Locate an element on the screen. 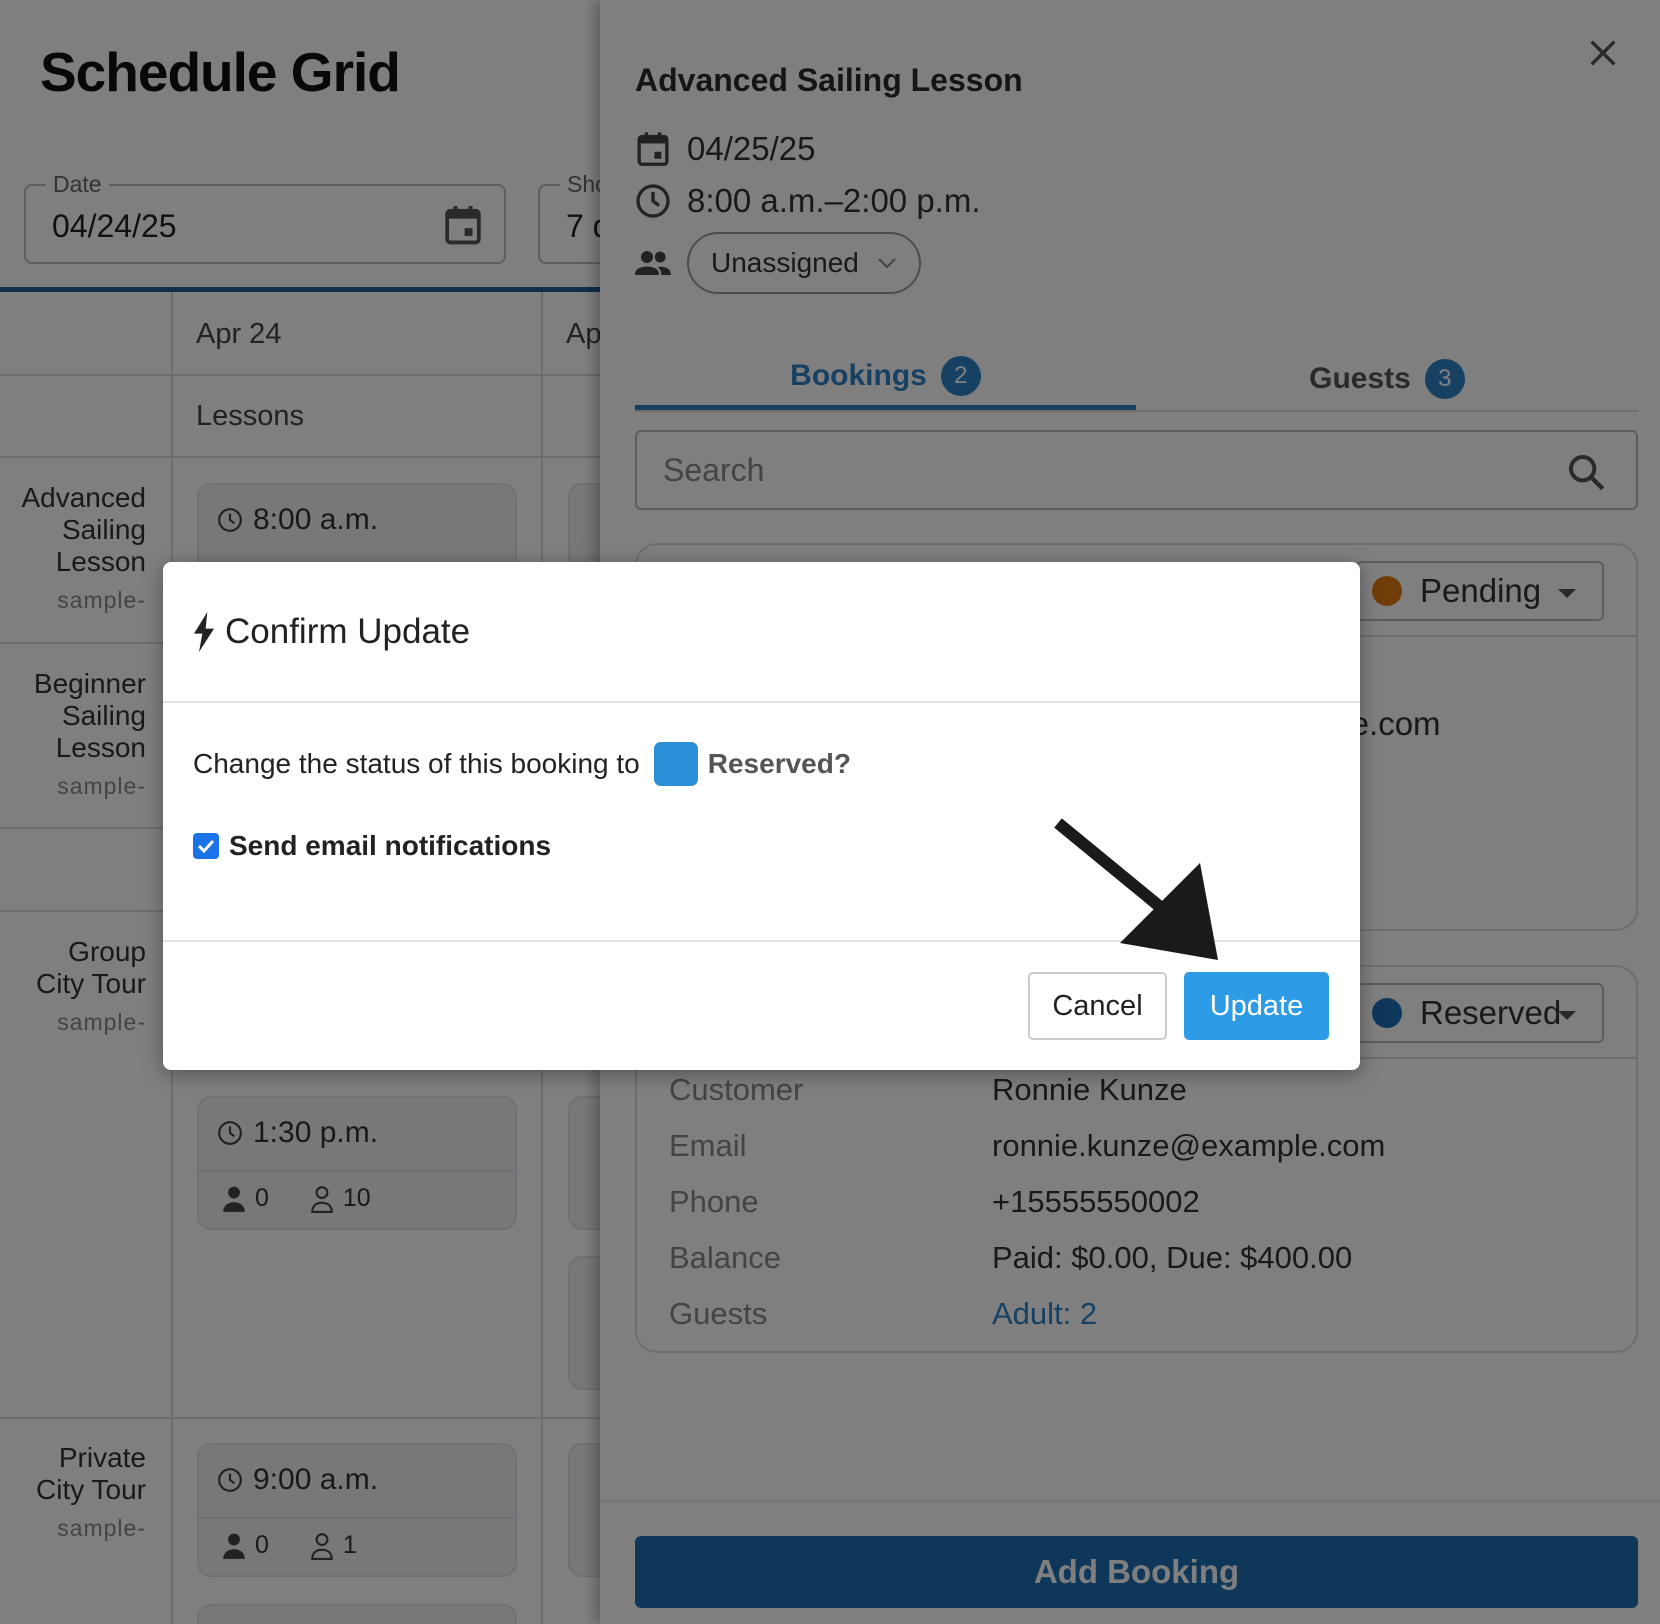 Image resolution: width=1660 pixels, height=1624 pixels. annotation-arrow-icon is located at coordinates (1136, 889).